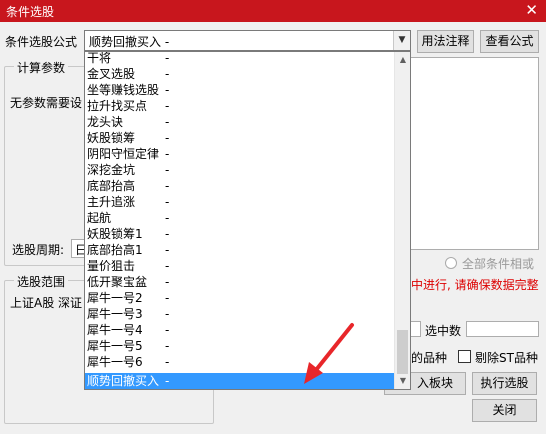  I want to click on chevron-down-icon: ▼, so click(401, 40).